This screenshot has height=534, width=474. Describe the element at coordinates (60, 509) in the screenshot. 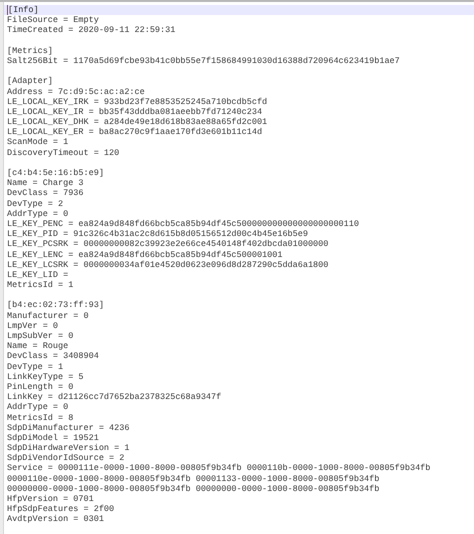

I see `text-line: HfpSdpFeatures = 2f00` at that location.